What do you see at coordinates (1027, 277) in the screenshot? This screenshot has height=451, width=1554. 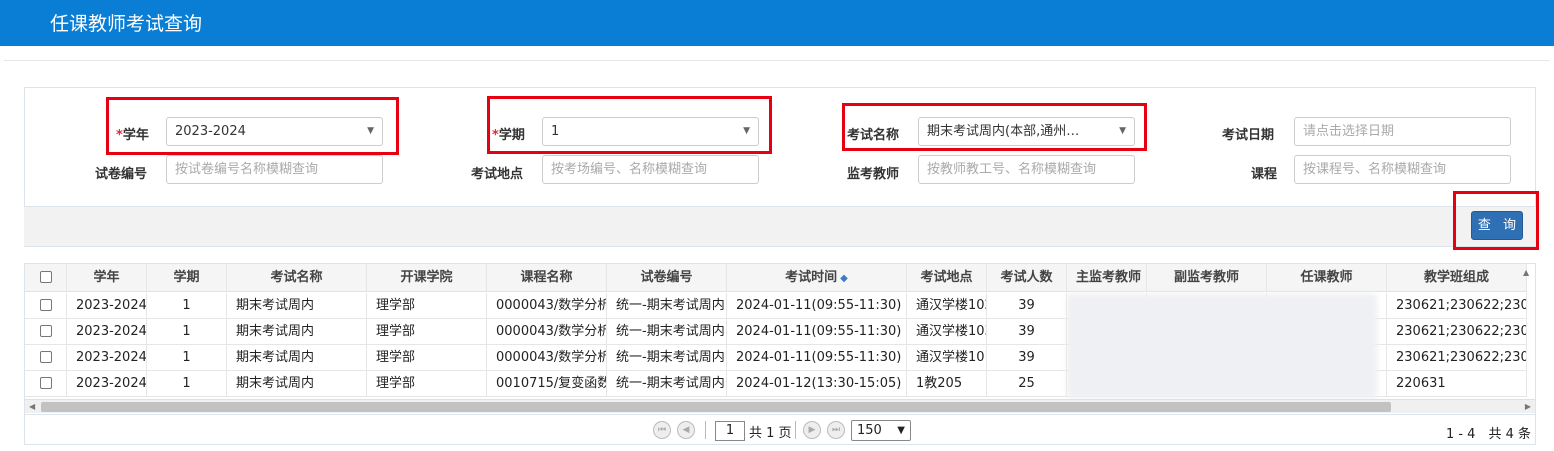 I see `column-header: 考试人数` at bounding box center [1027, 277].